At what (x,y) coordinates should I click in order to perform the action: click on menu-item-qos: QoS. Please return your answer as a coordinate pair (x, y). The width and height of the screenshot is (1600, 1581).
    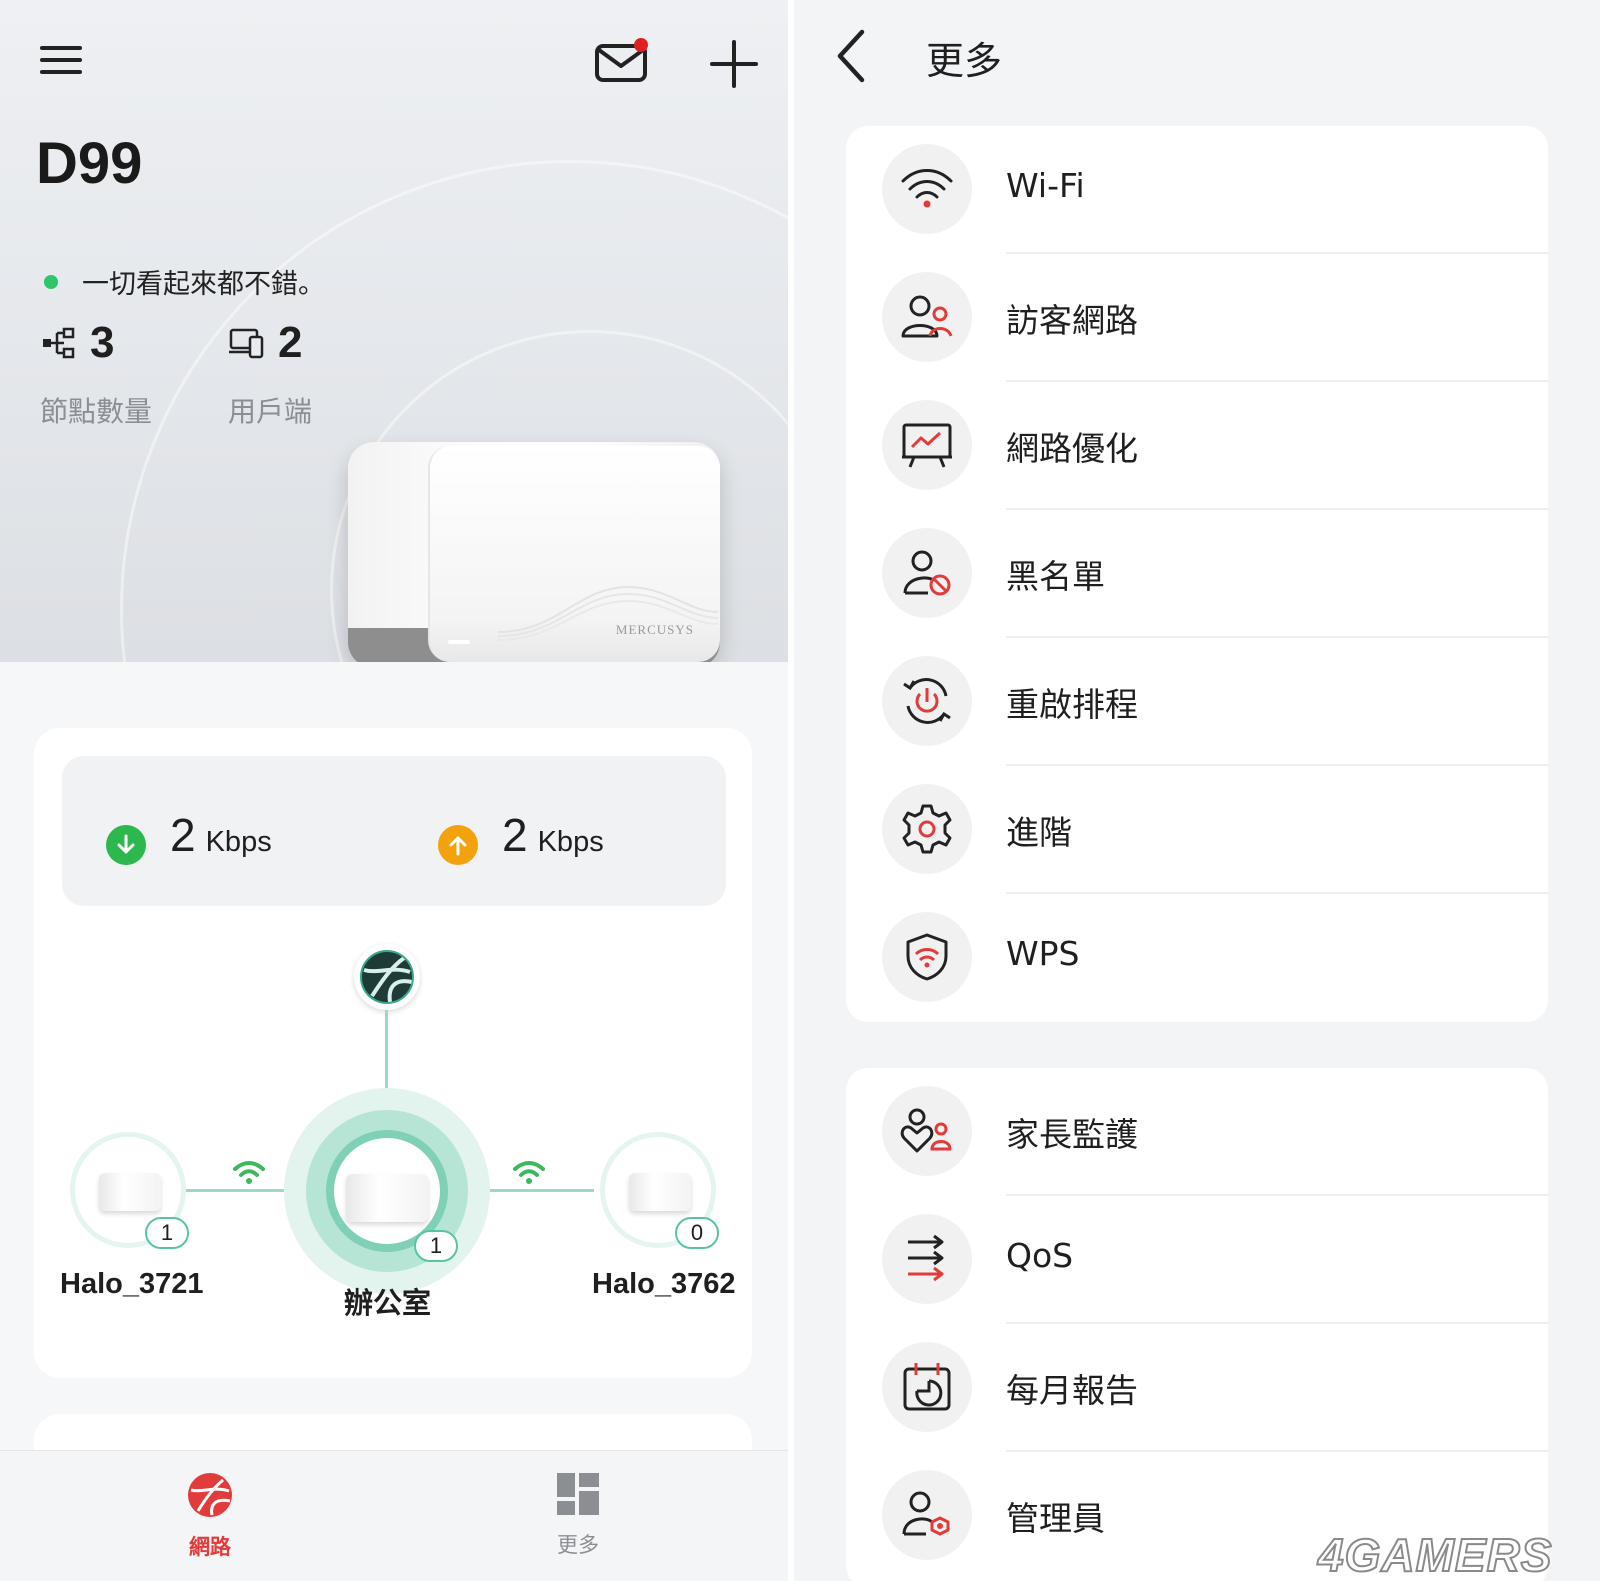
    Looking at the image, I should click on (1197, 1260).